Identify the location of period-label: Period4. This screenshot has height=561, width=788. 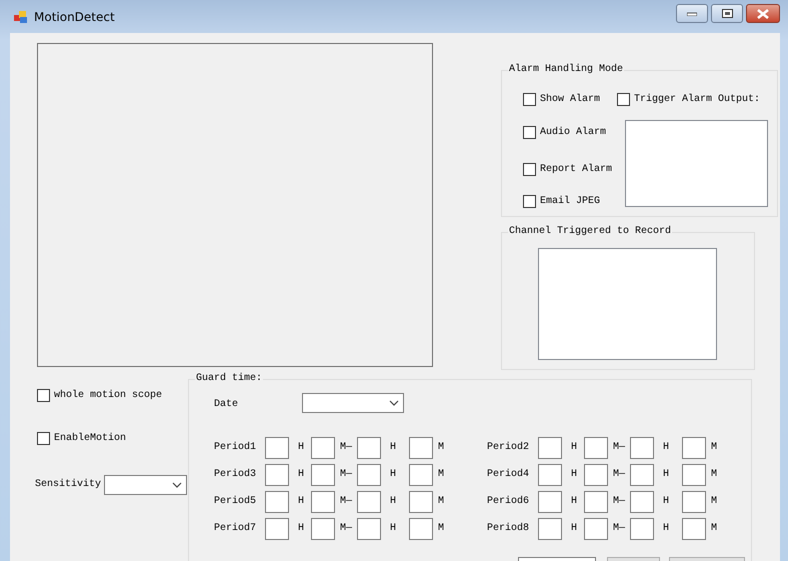
(508, 474).